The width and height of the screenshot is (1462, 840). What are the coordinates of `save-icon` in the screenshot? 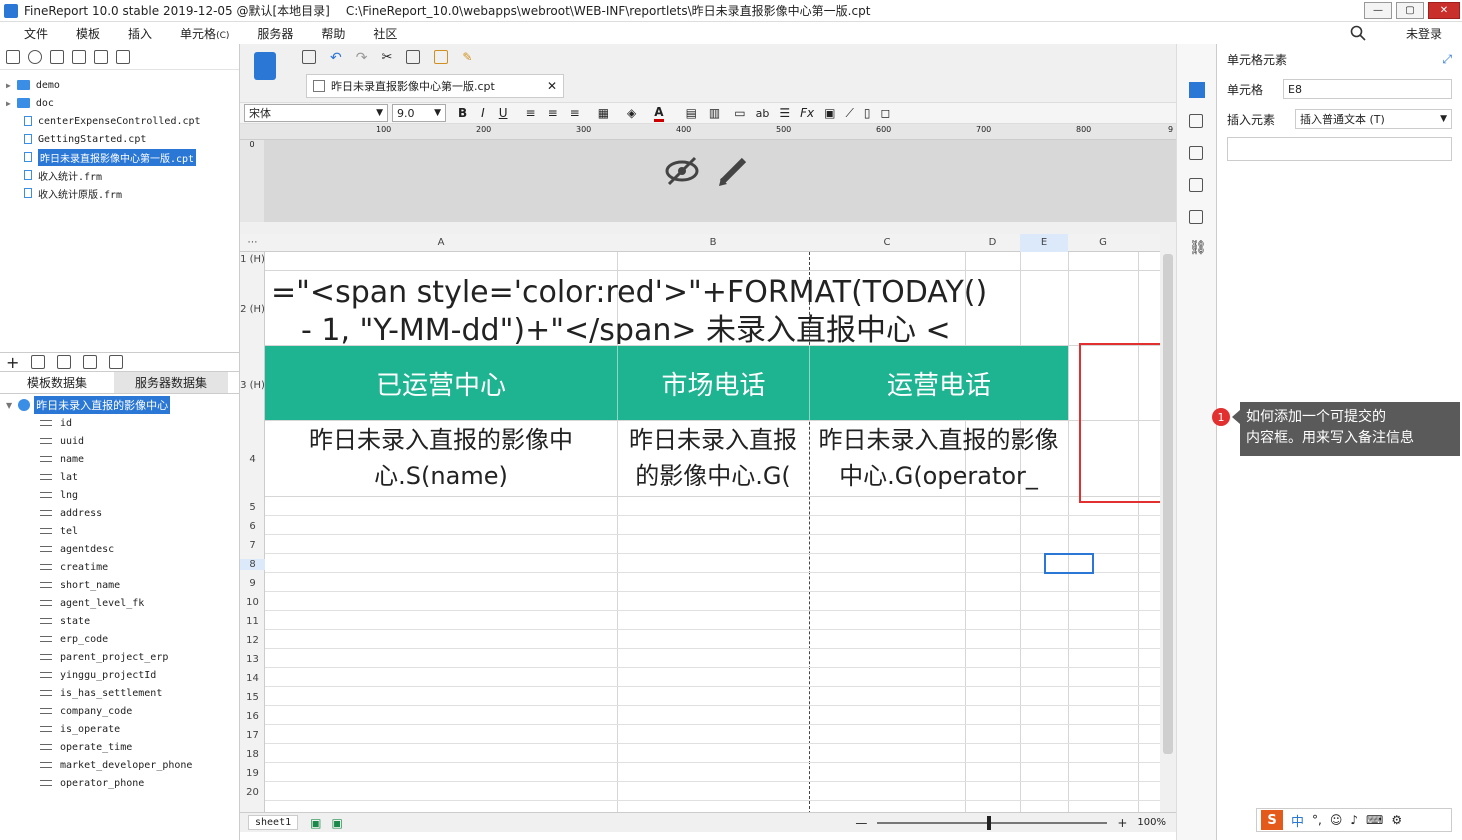 It's located at (309, 57).